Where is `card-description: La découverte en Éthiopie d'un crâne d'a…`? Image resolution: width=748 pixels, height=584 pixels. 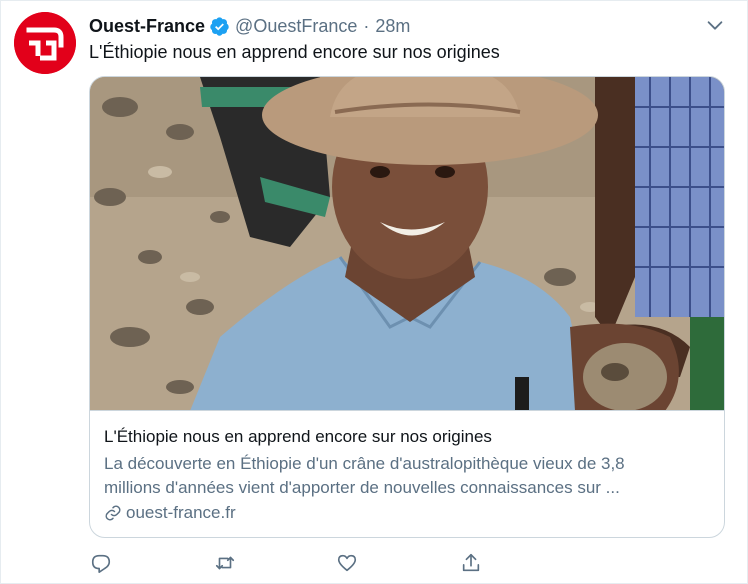 card-description: La découverte en Éthiopie d'un crâne d'a… is located at coordinates (404, 476).